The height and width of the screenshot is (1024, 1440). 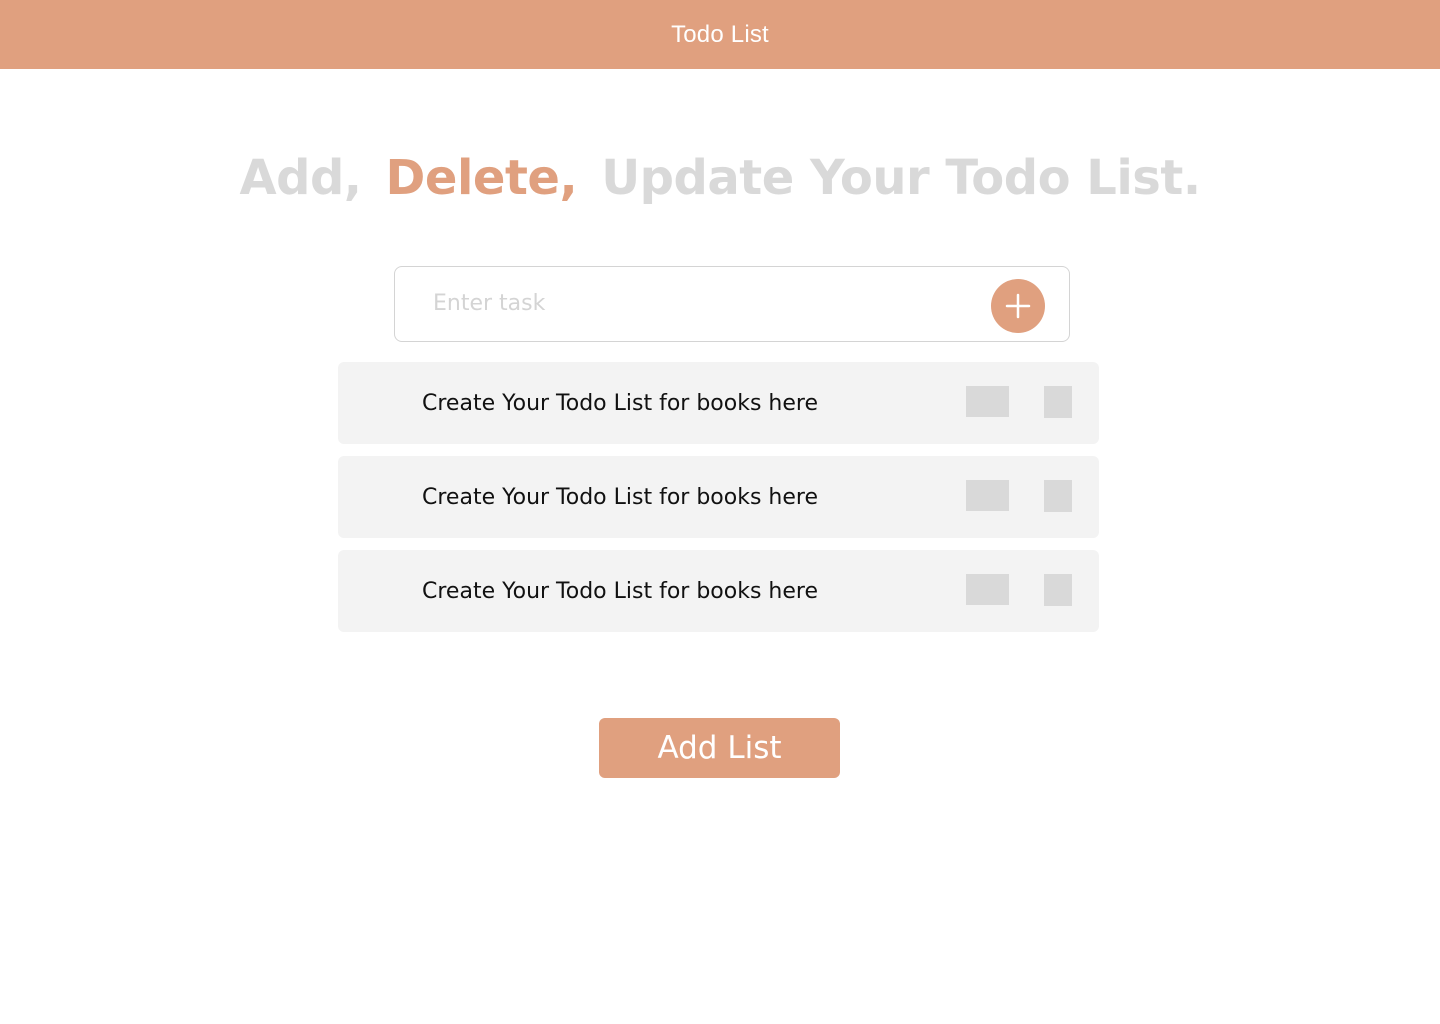 What do you see at coordinates (300, 178) in the screenshot?
I see `headline-add: Add,` at bounding box center [300, 178].